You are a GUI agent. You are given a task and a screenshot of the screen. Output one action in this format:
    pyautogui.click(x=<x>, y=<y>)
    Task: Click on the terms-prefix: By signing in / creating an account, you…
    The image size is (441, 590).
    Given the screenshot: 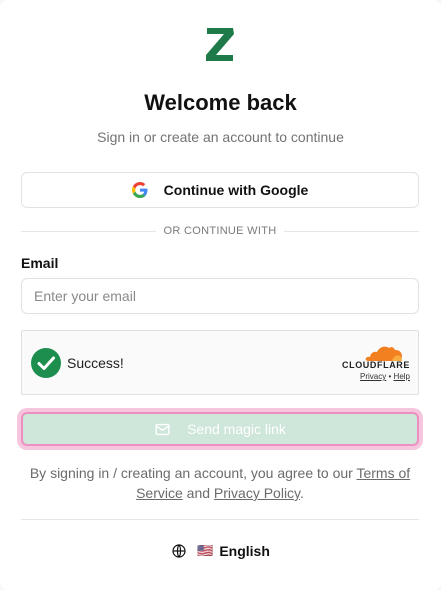 What is the action you would take?
    pyautogui.click(x=193, y=473)
    